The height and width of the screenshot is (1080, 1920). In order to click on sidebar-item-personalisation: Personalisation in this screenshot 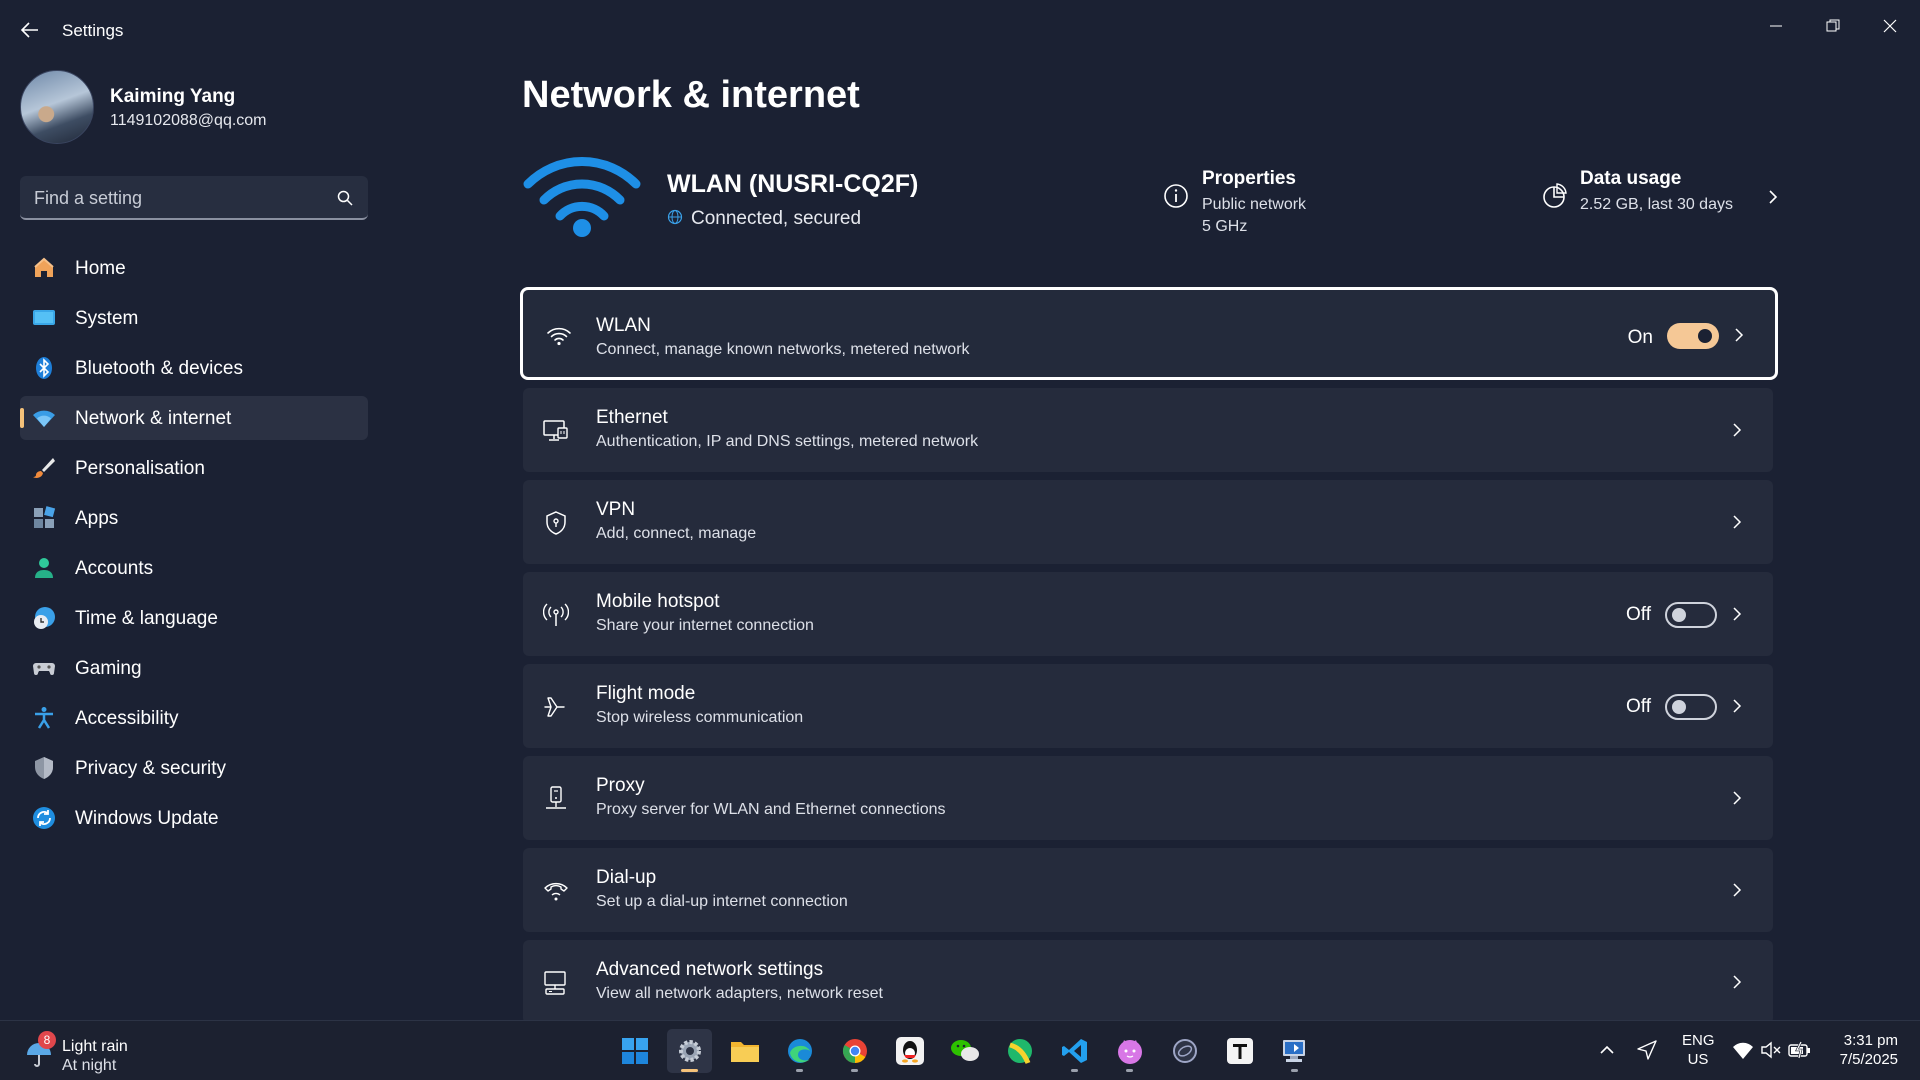, I will do `click(194, 468)`.